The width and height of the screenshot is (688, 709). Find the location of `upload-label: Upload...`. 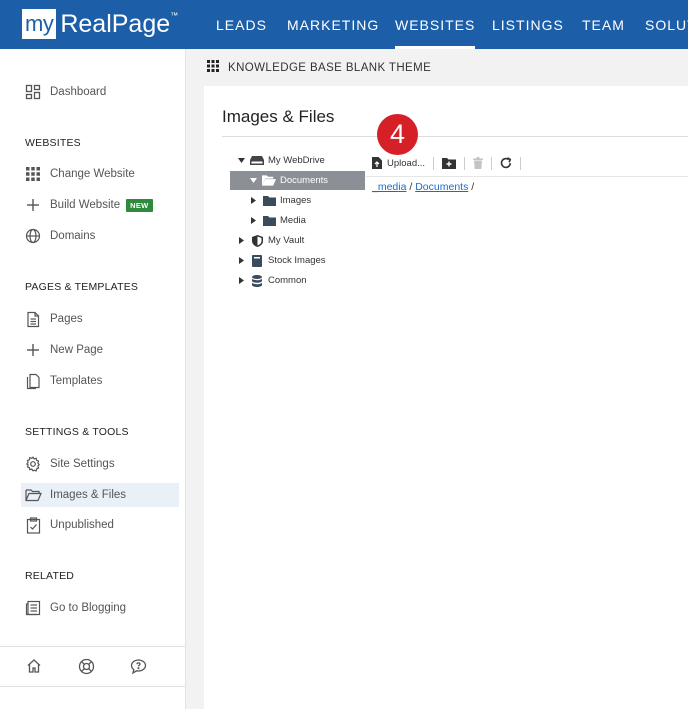

upload-label: Upload... is located at coordinates (406, 163).